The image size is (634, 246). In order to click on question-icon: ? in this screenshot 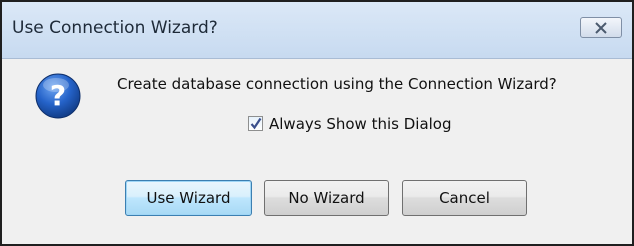, I will do `click(58, 96)`.